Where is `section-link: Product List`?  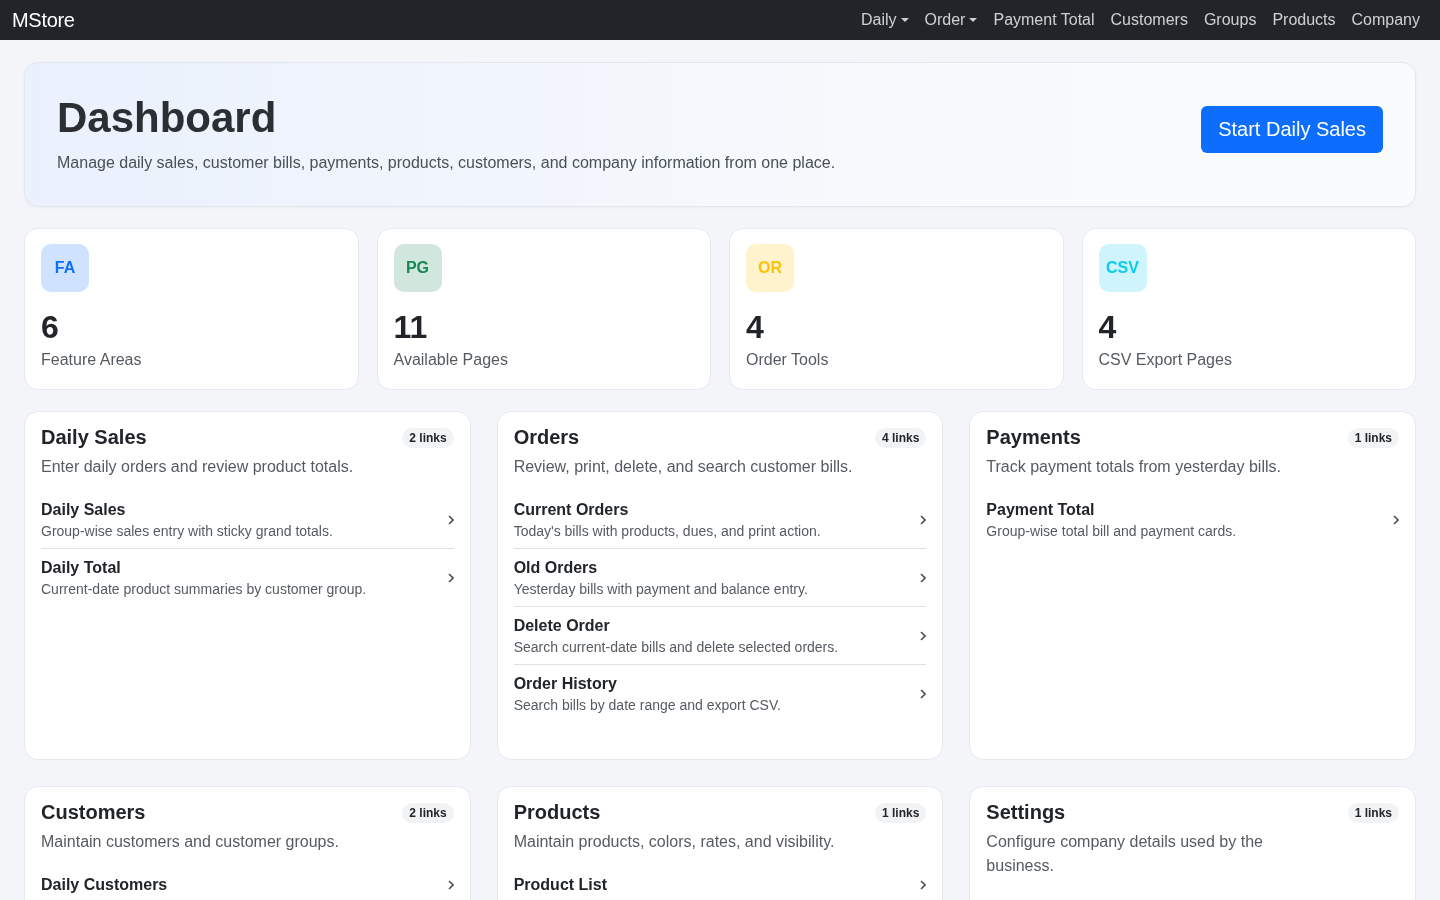 section-link: Product List is located at coordinates (720, 883).